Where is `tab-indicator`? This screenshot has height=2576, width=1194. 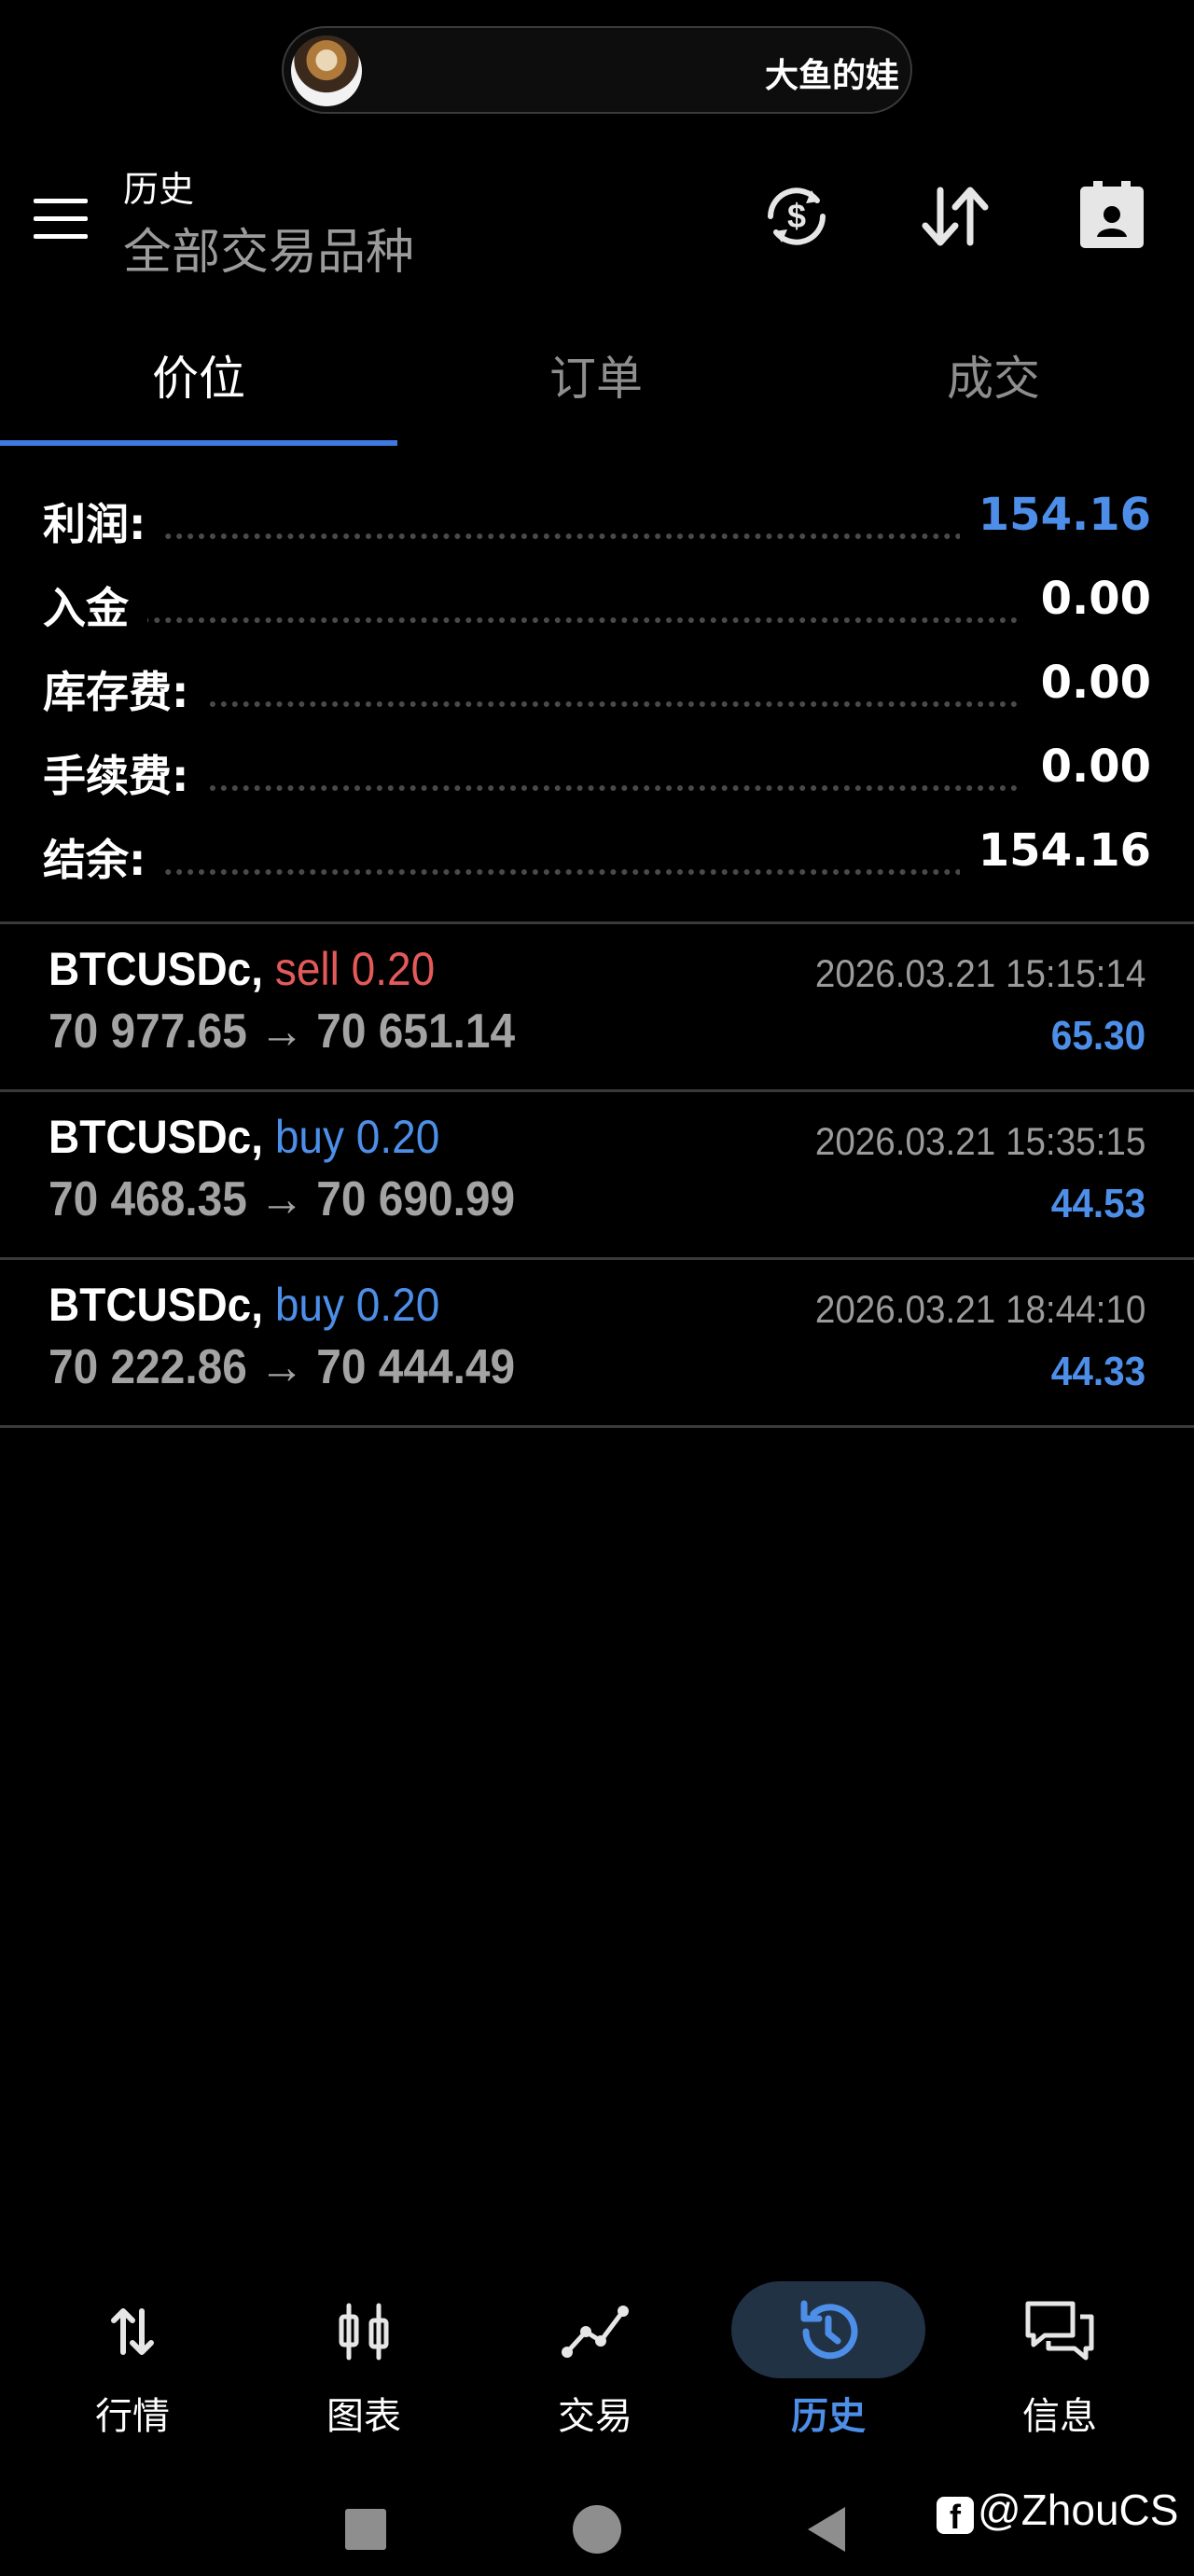 tab-indicator is located at coordinates (198, 443).